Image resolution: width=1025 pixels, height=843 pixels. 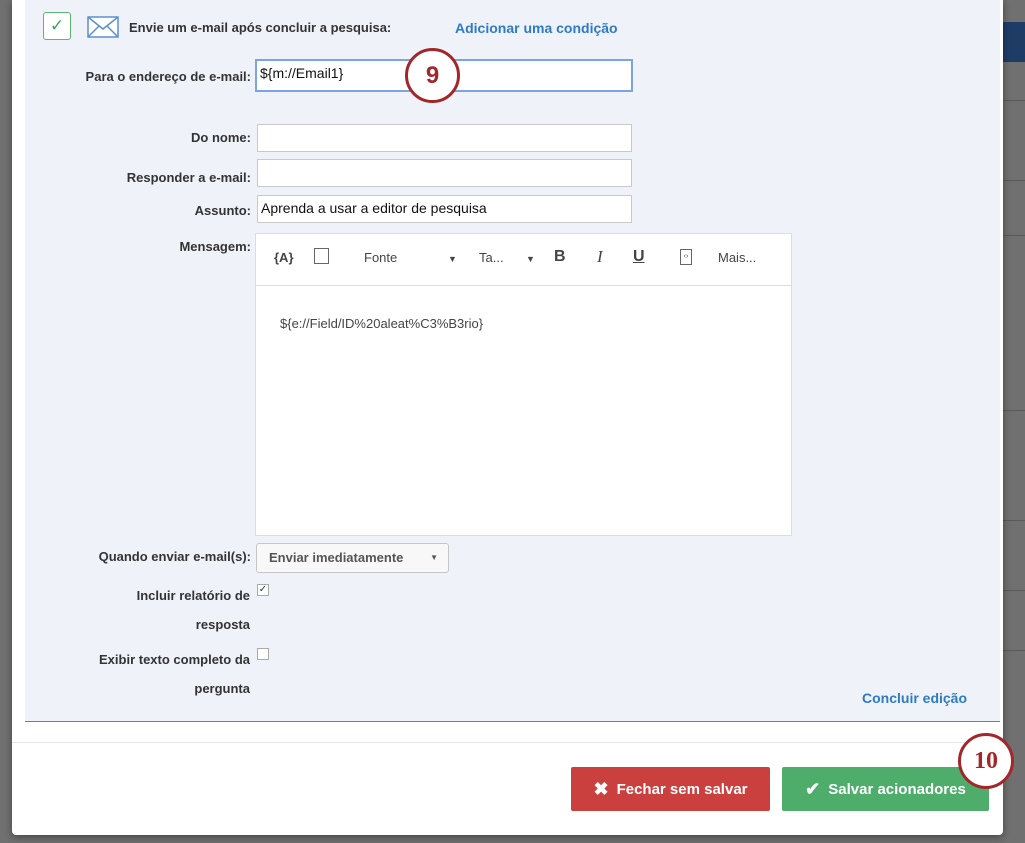 What do you see at coordinates (103, 27) in the screenshot?
I see `envelope-icon` at bounding box center [103, 27].